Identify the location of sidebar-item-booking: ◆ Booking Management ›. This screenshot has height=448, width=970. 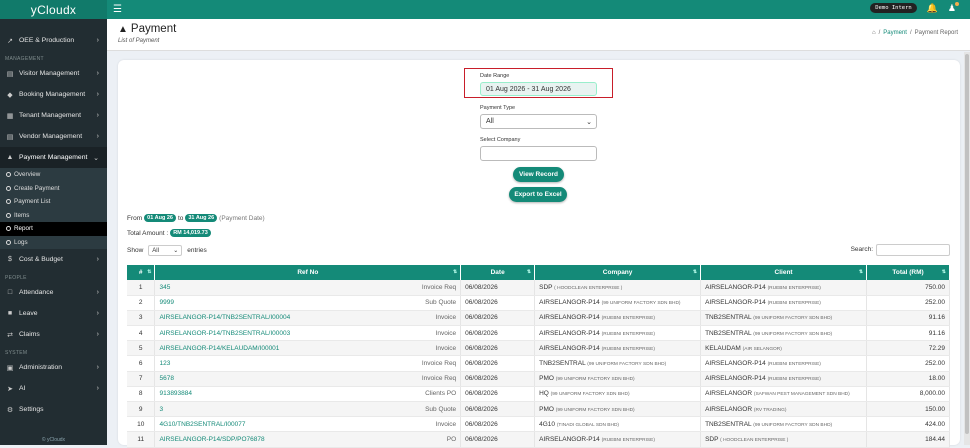
(53, 94).